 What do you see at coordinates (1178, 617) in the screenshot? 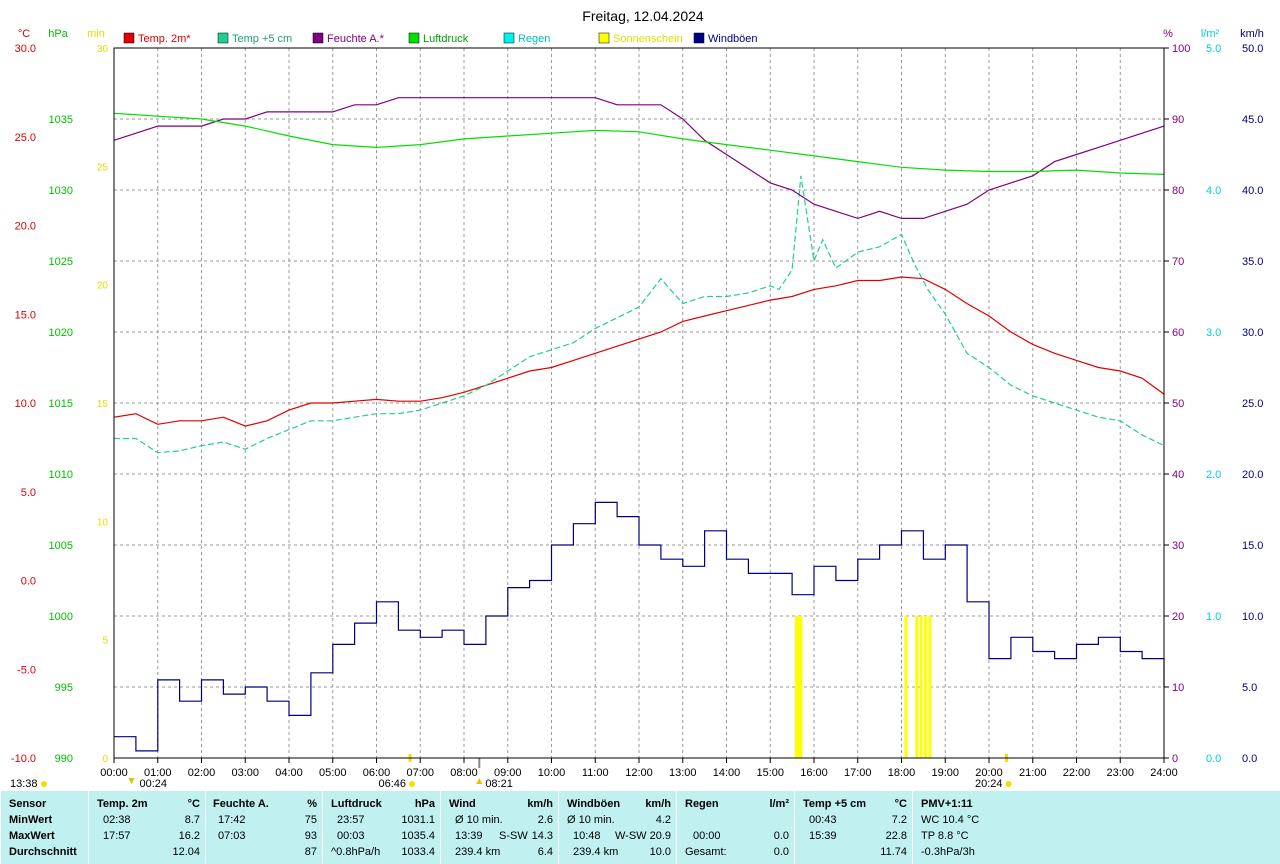
I see `humidity-tick-label: 20` at bounding box center [1178, 617].